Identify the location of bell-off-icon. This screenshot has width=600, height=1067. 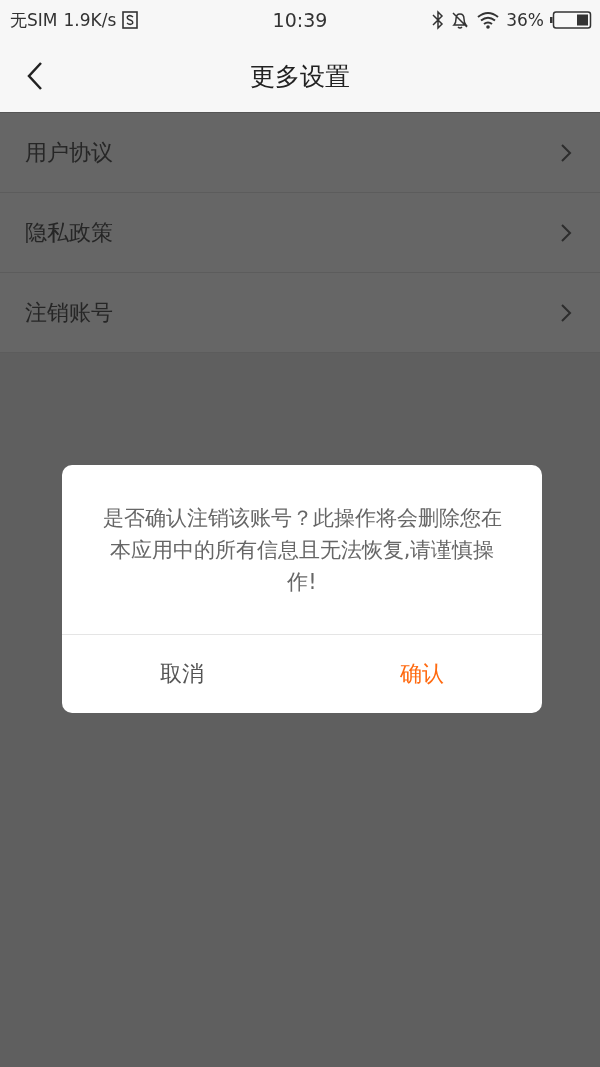
(460, 20).